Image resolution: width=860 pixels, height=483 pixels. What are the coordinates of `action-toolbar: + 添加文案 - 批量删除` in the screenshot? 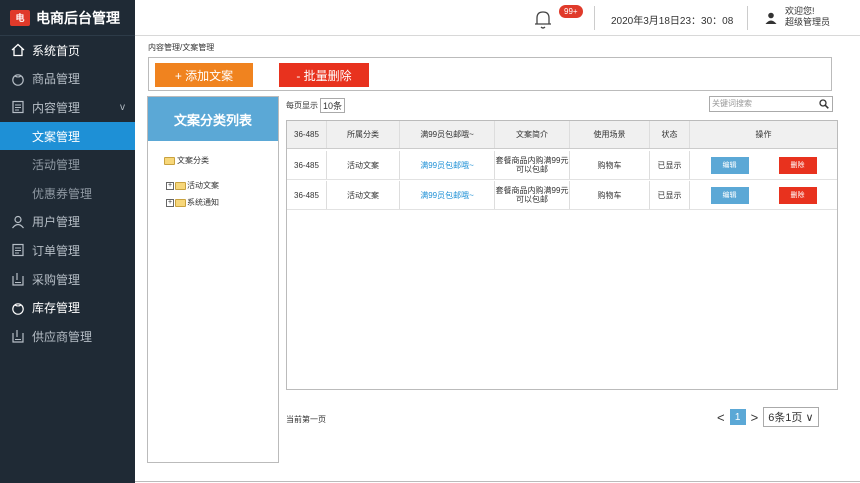 It's located at (490, 74).